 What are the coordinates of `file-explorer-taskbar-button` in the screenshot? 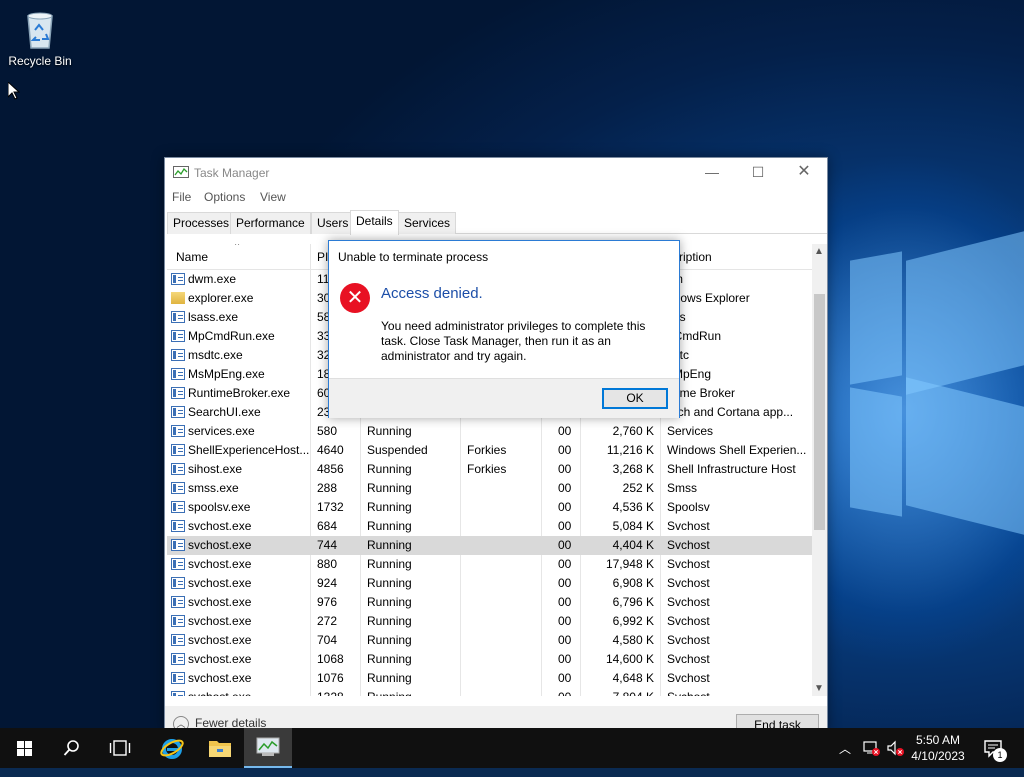 It's located at (220, 748).